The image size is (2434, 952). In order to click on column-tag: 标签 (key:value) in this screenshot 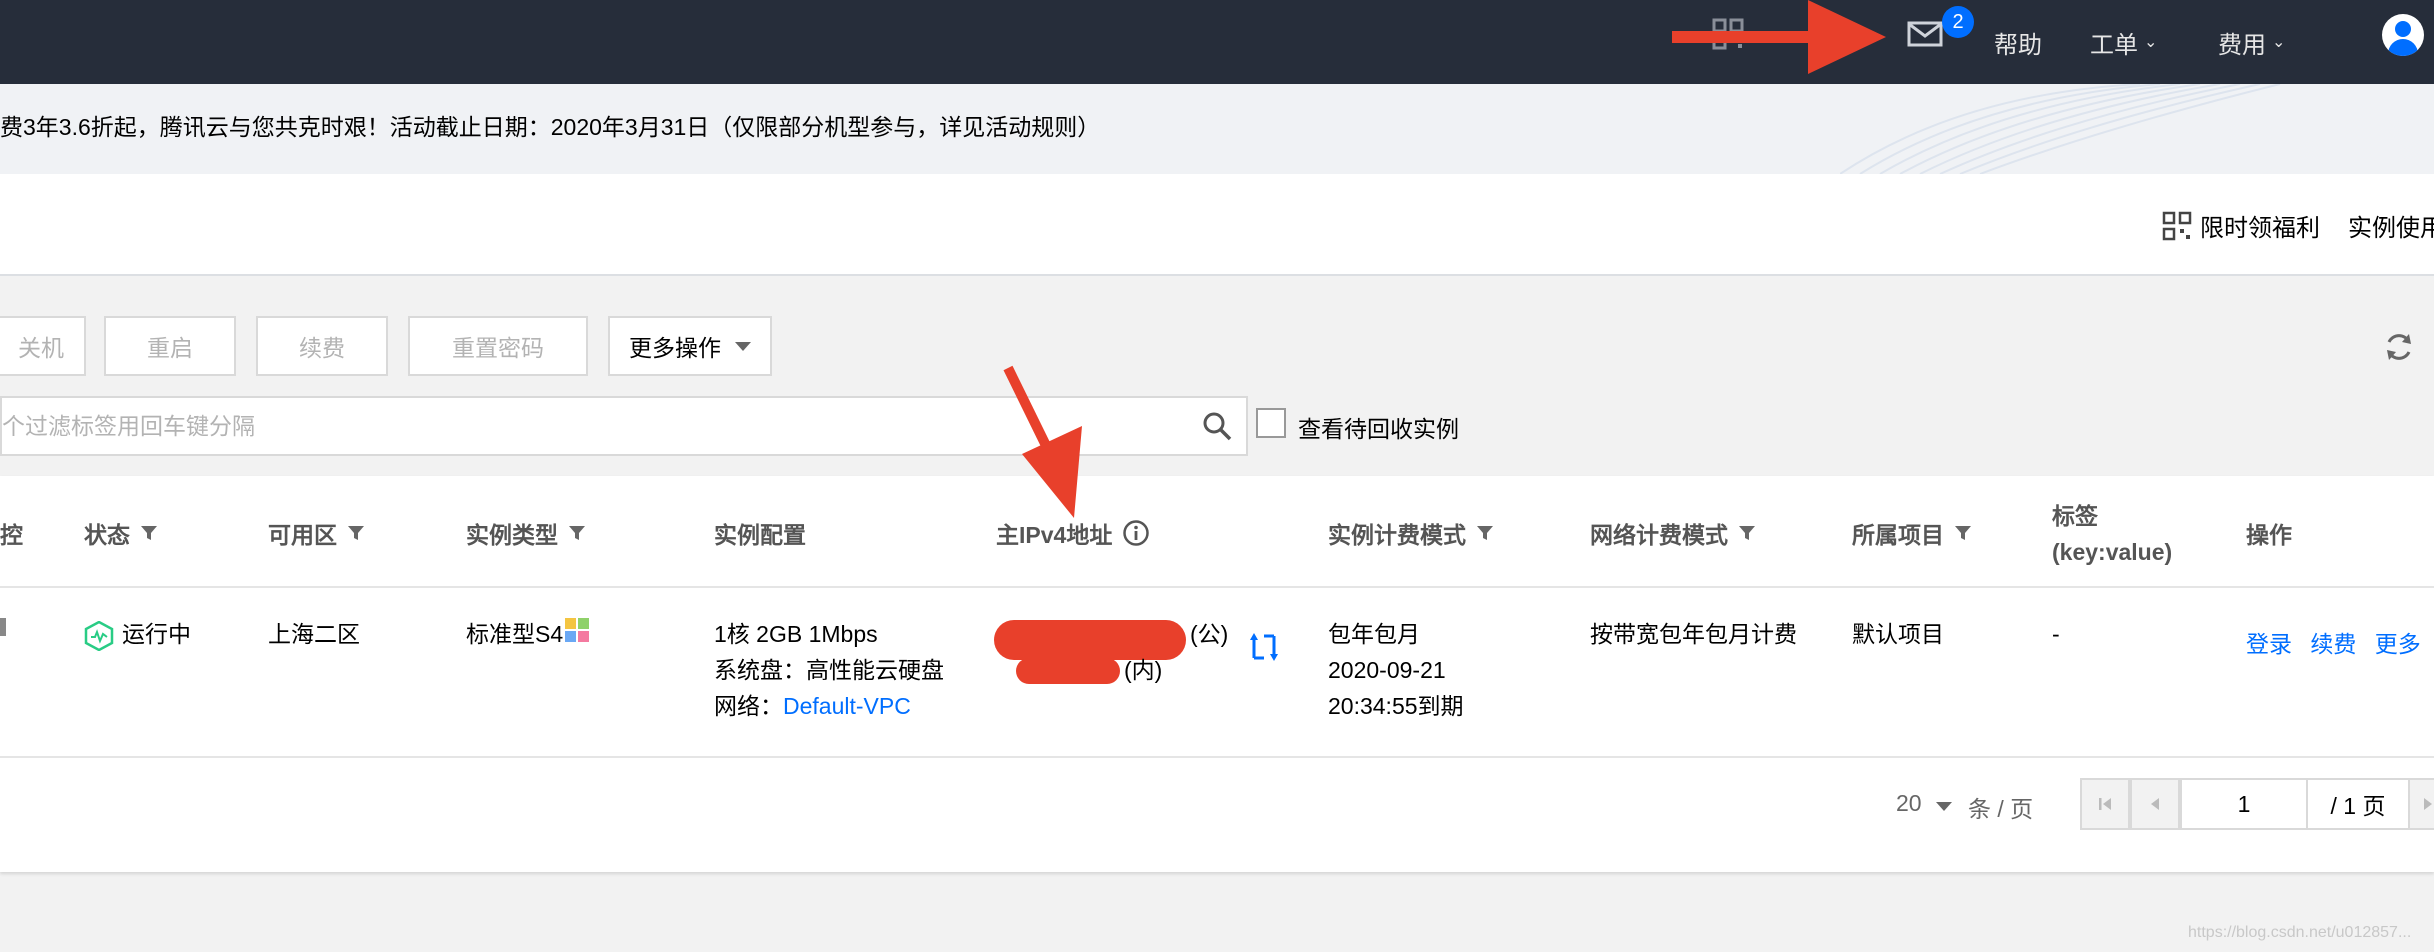, I will do `click(2112, 534)`.